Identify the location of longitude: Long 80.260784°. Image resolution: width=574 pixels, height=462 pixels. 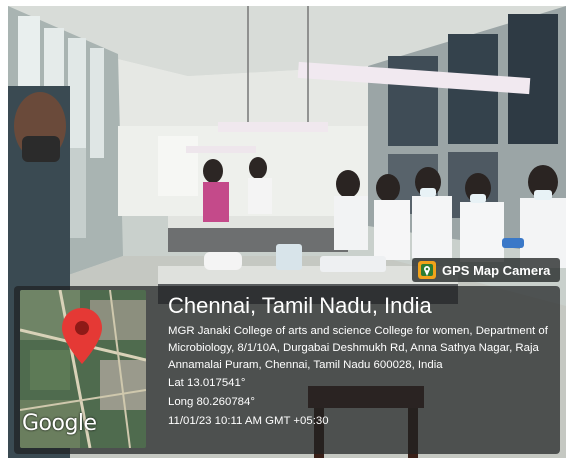
(211, 402).